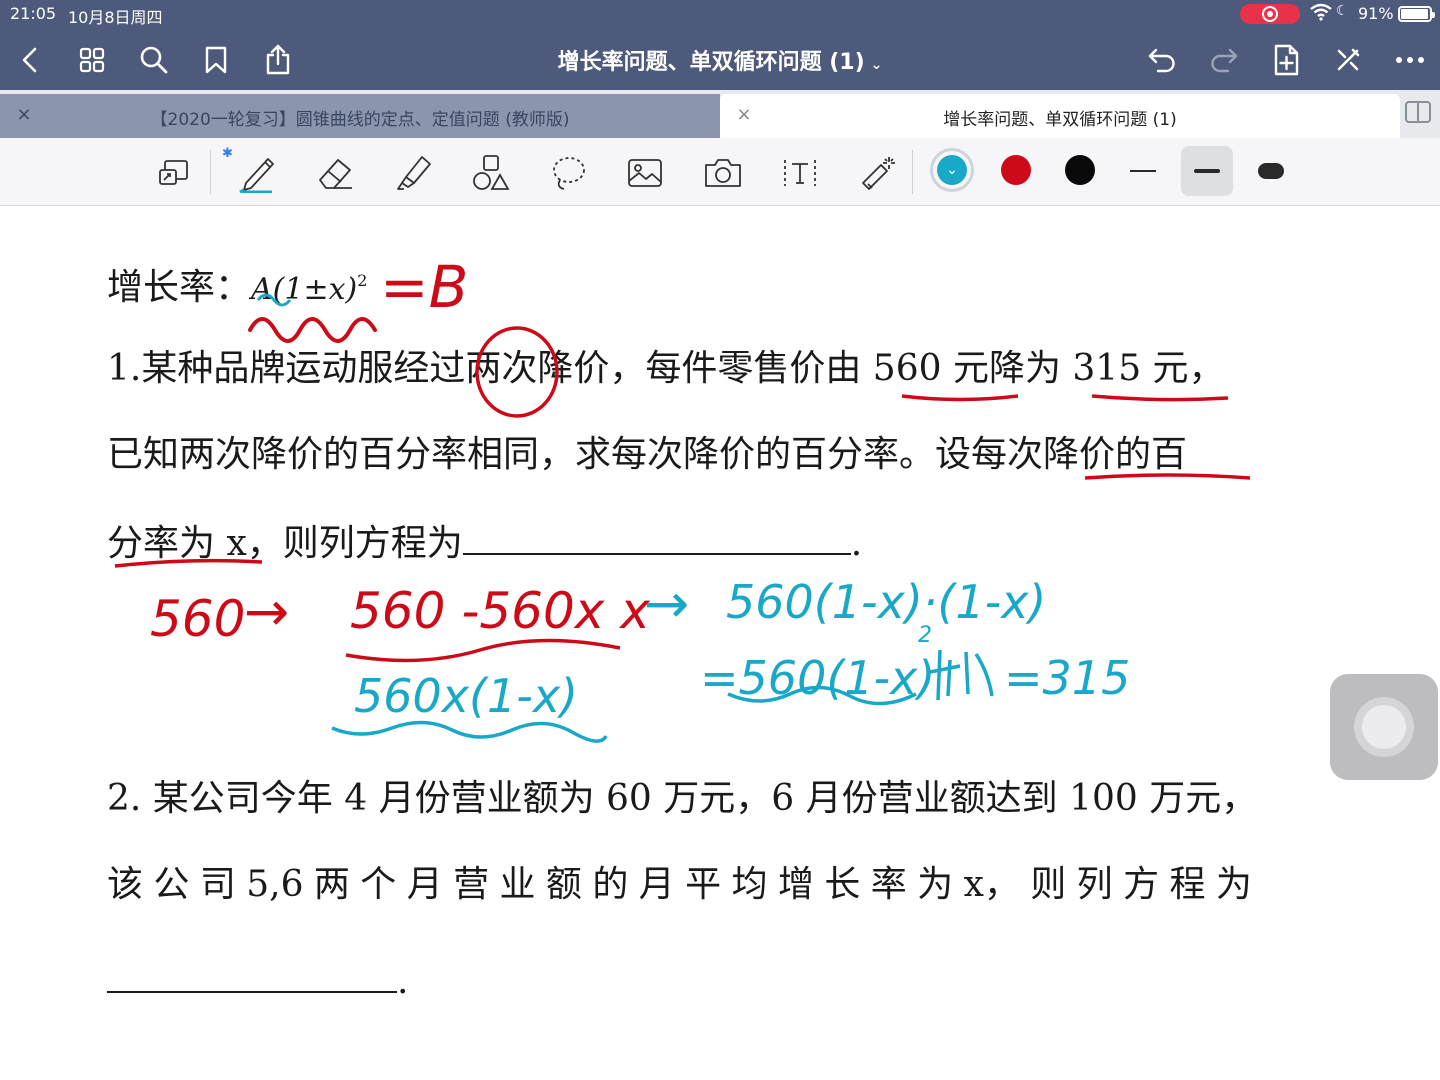 The image size is (1440, 1080). I want to click on color-swatch-red, so click(1016, 170).